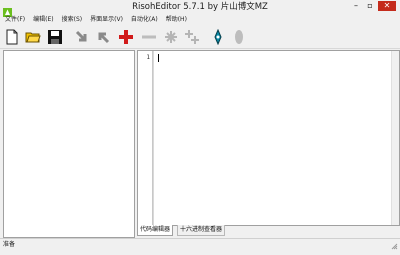 The height and width of the screenshot is (255, 400). I want to click on menu-search: 搜索(S), so click(72, 20).